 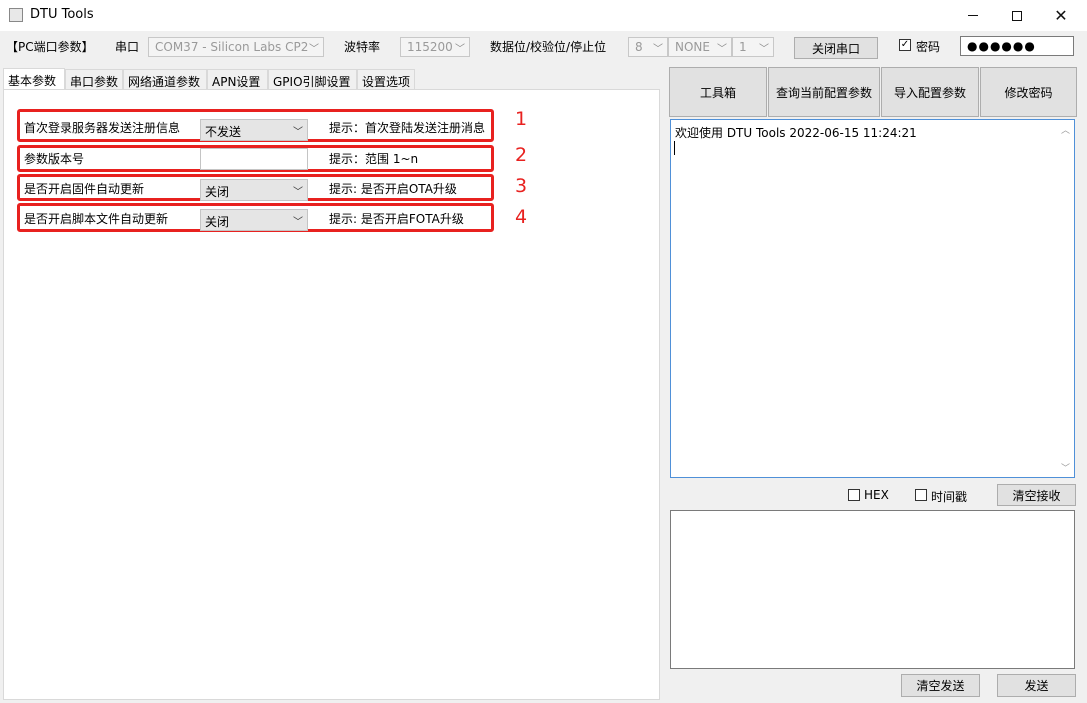 I want to click on scroll-down-icon: ﹀, so click(x=1066, y=469).